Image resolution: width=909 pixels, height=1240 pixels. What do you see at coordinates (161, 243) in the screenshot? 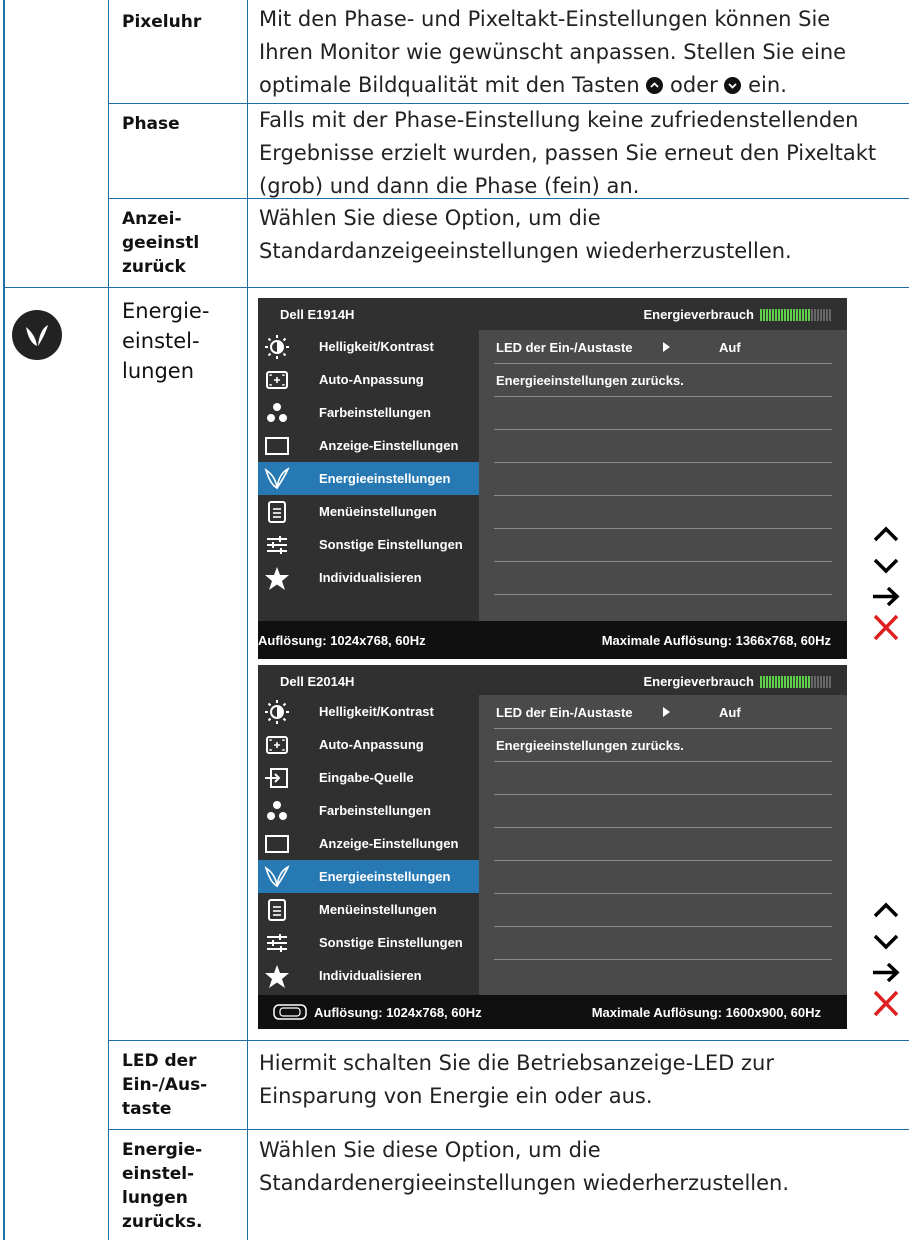
I see `row-label-anzeige-reset: Anzei- geeinstl zurück` at bounding box center [161, 243].